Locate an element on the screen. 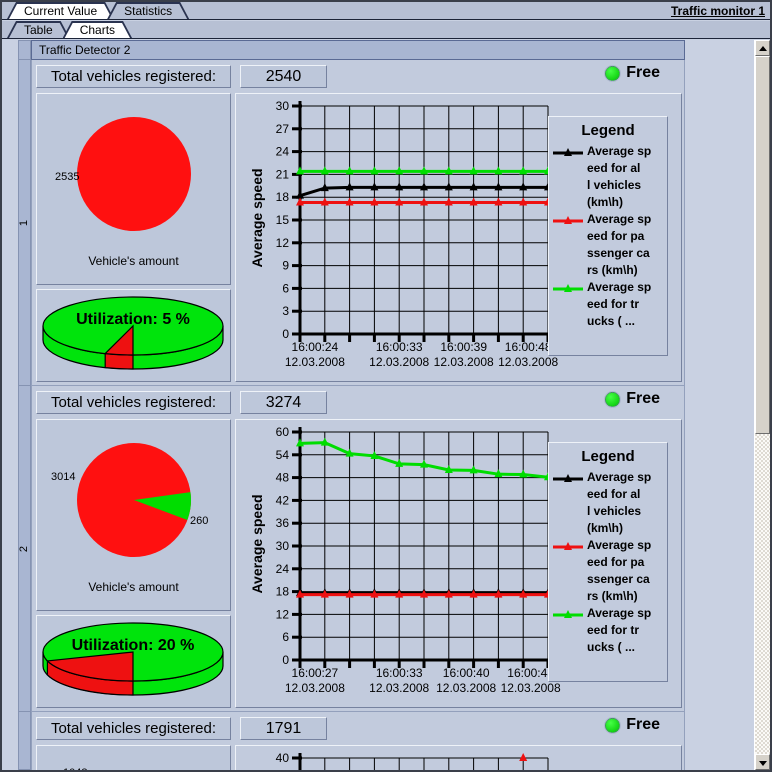  row-number-2: 2 is located at coordinates (25, 549).